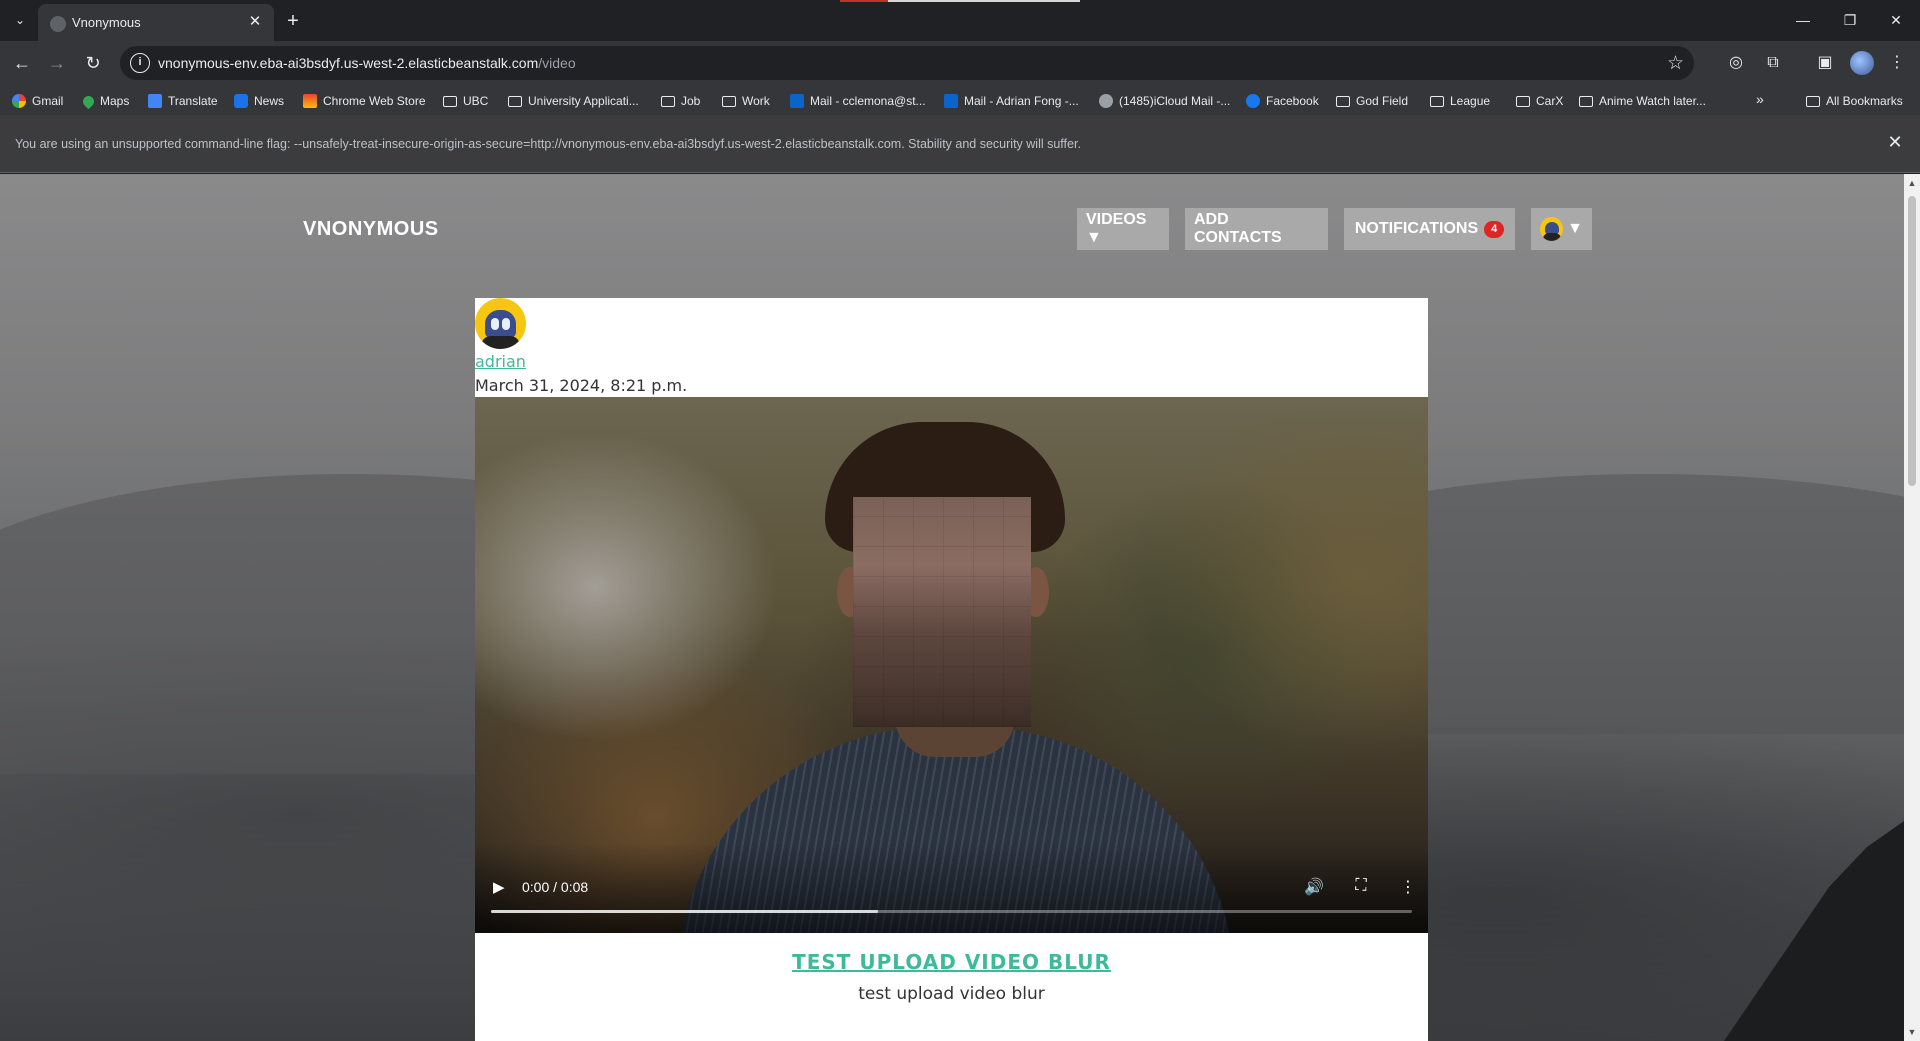 The width and height of the screenshot is (1920, 1041). I want to click on notifications-label: NOTIFICATIONS, so click(1416, 228).